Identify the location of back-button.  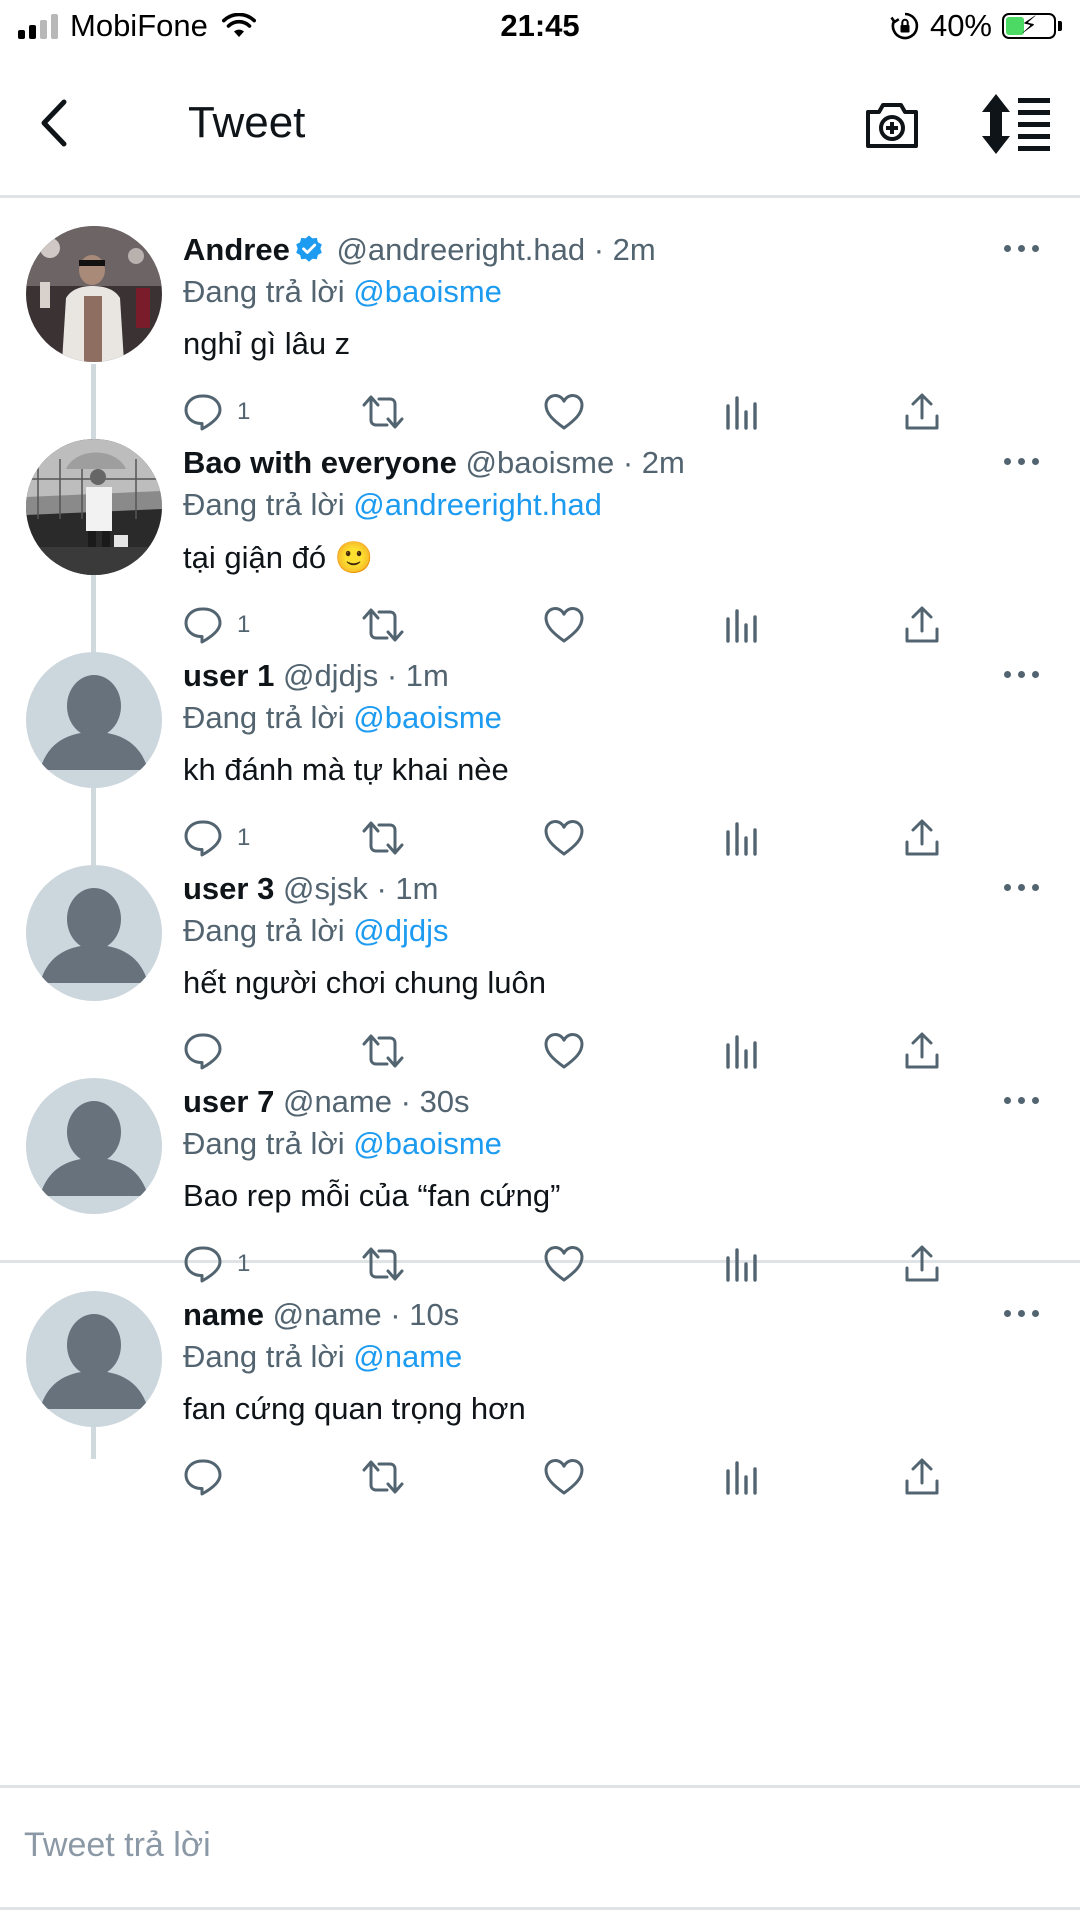
(58, 124).